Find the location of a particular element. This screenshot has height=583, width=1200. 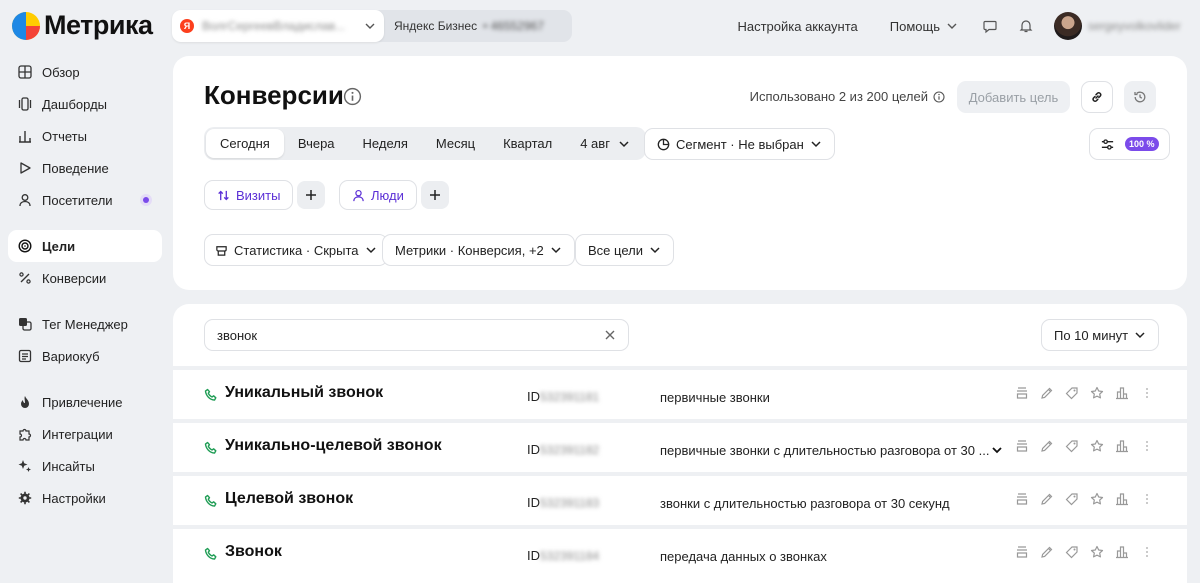

chat-icon is located at coordinates (990, 26).